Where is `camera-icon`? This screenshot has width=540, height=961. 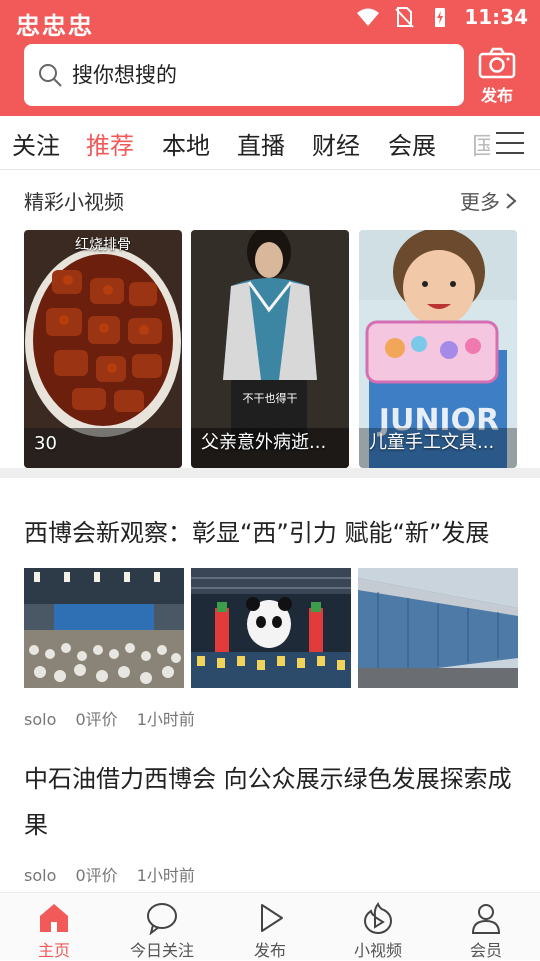
camera-icon is located at coordinates (497, 63).